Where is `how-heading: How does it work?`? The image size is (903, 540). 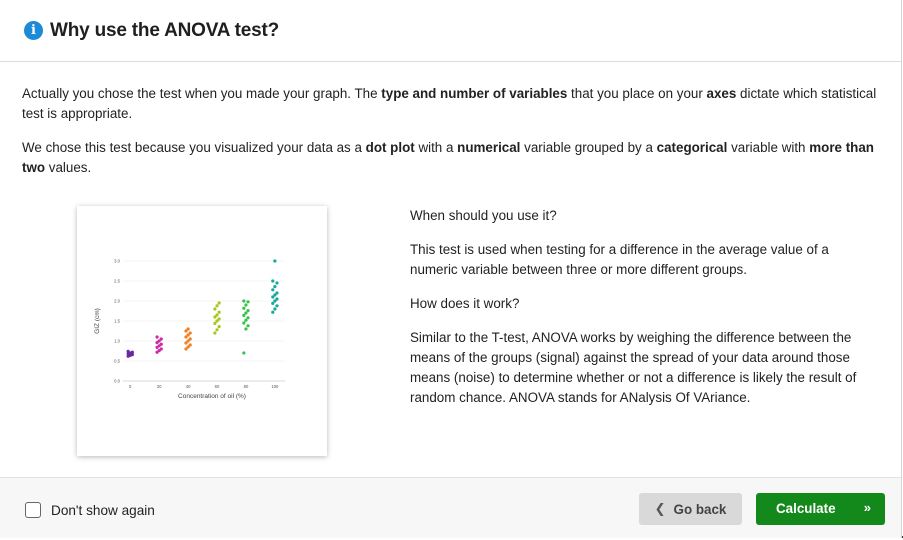
how-heading: How does it work? is located at coordinates (465, 303).